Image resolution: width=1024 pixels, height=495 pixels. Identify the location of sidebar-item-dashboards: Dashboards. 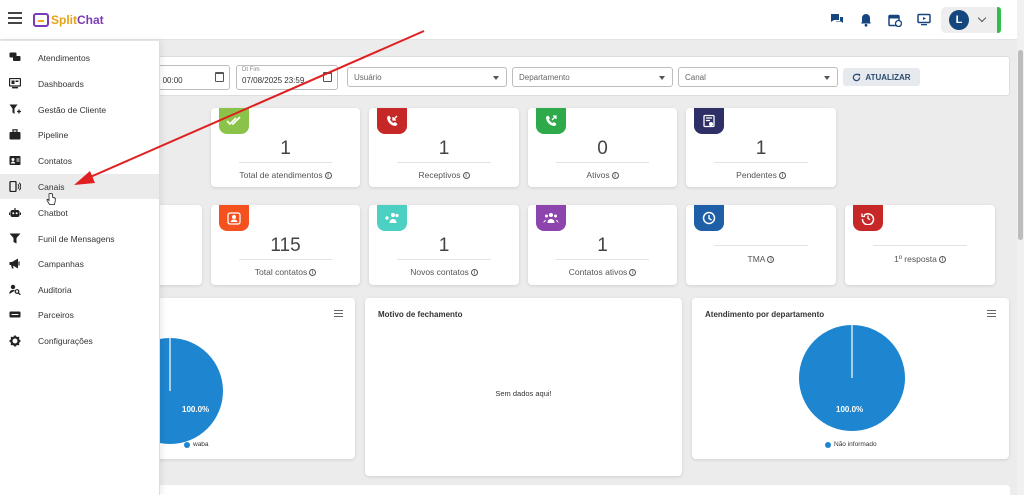
(79, 83).